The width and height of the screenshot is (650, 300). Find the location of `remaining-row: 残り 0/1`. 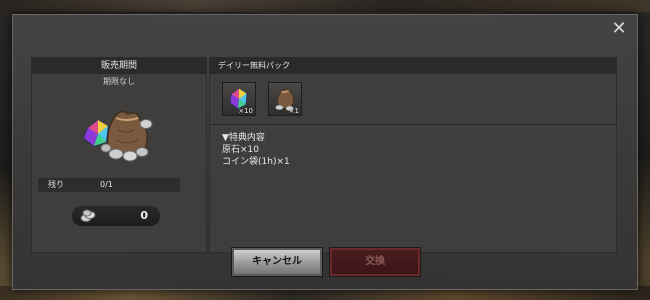

remaining-row: 残り 0/1 is located at coordinates (109, 185).